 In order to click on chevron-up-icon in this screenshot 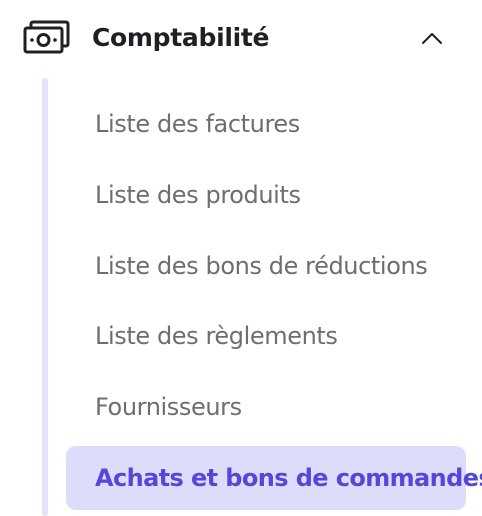, I will do `click(432, 37)`.